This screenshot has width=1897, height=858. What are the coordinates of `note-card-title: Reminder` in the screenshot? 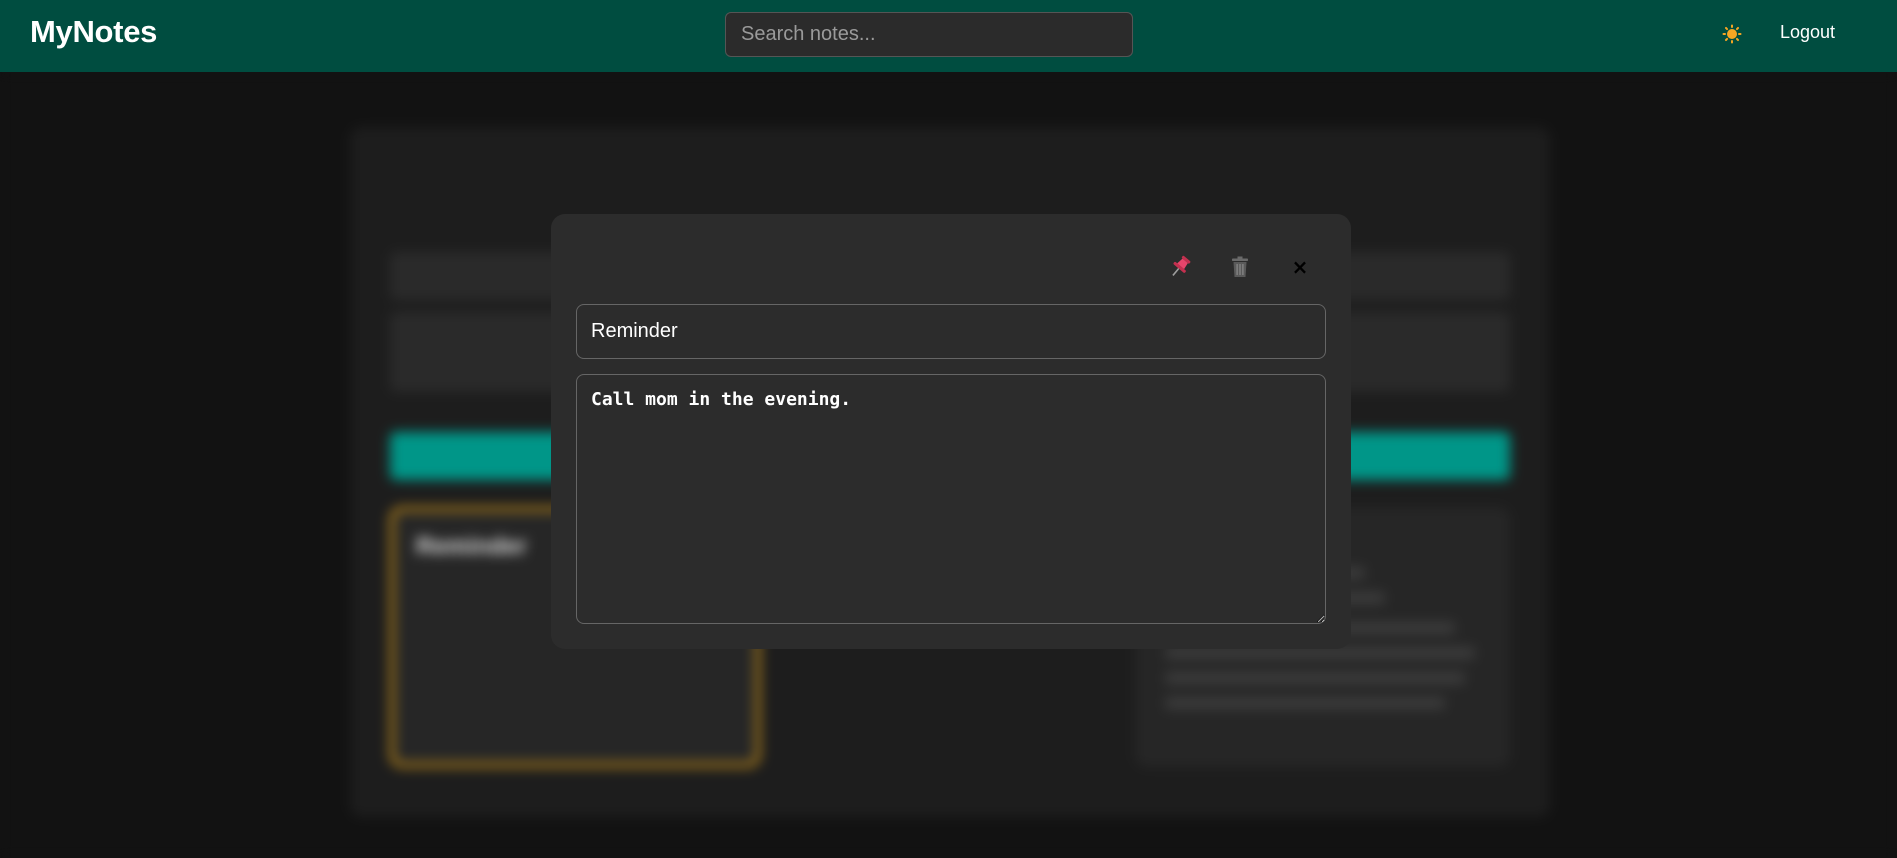 It's located at (471, 546).